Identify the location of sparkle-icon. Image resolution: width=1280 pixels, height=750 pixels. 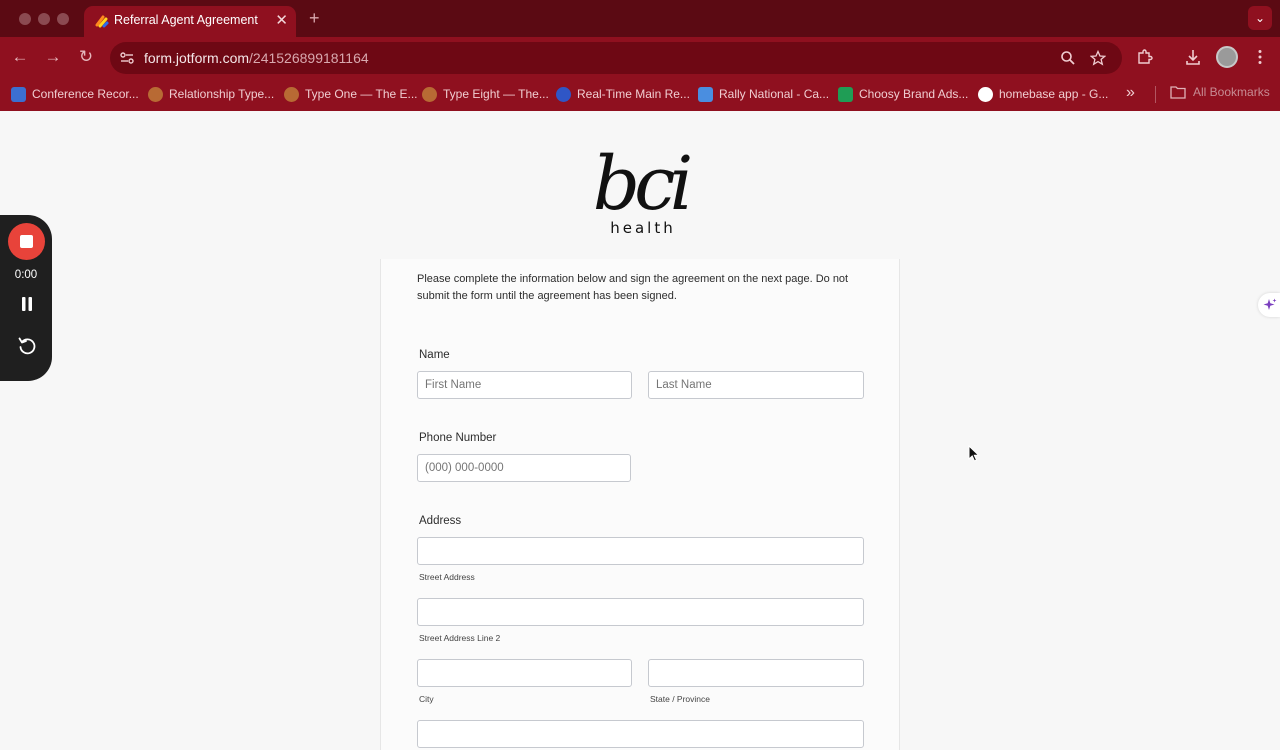
(1270, 304).